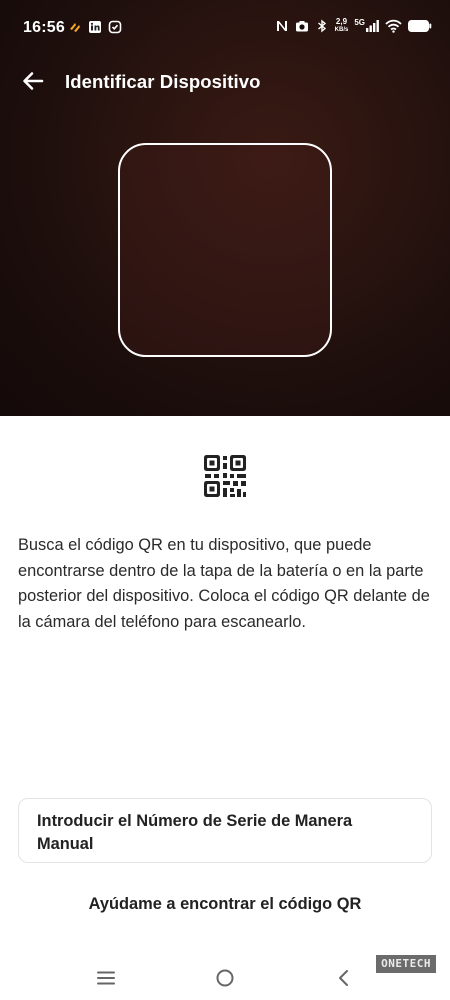  What do you see at coordinates (321, 26) in the screenshot?
I see `bluetooth-icon` at bounding box center [321, 26].